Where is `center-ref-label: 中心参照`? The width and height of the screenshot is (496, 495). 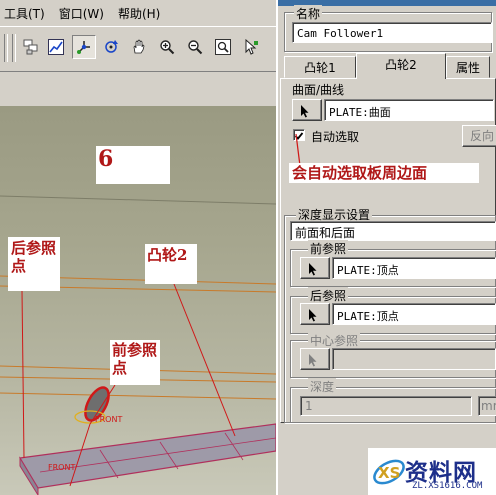
center-ref-label: 中心参照 is located at coordinates (334, 340).